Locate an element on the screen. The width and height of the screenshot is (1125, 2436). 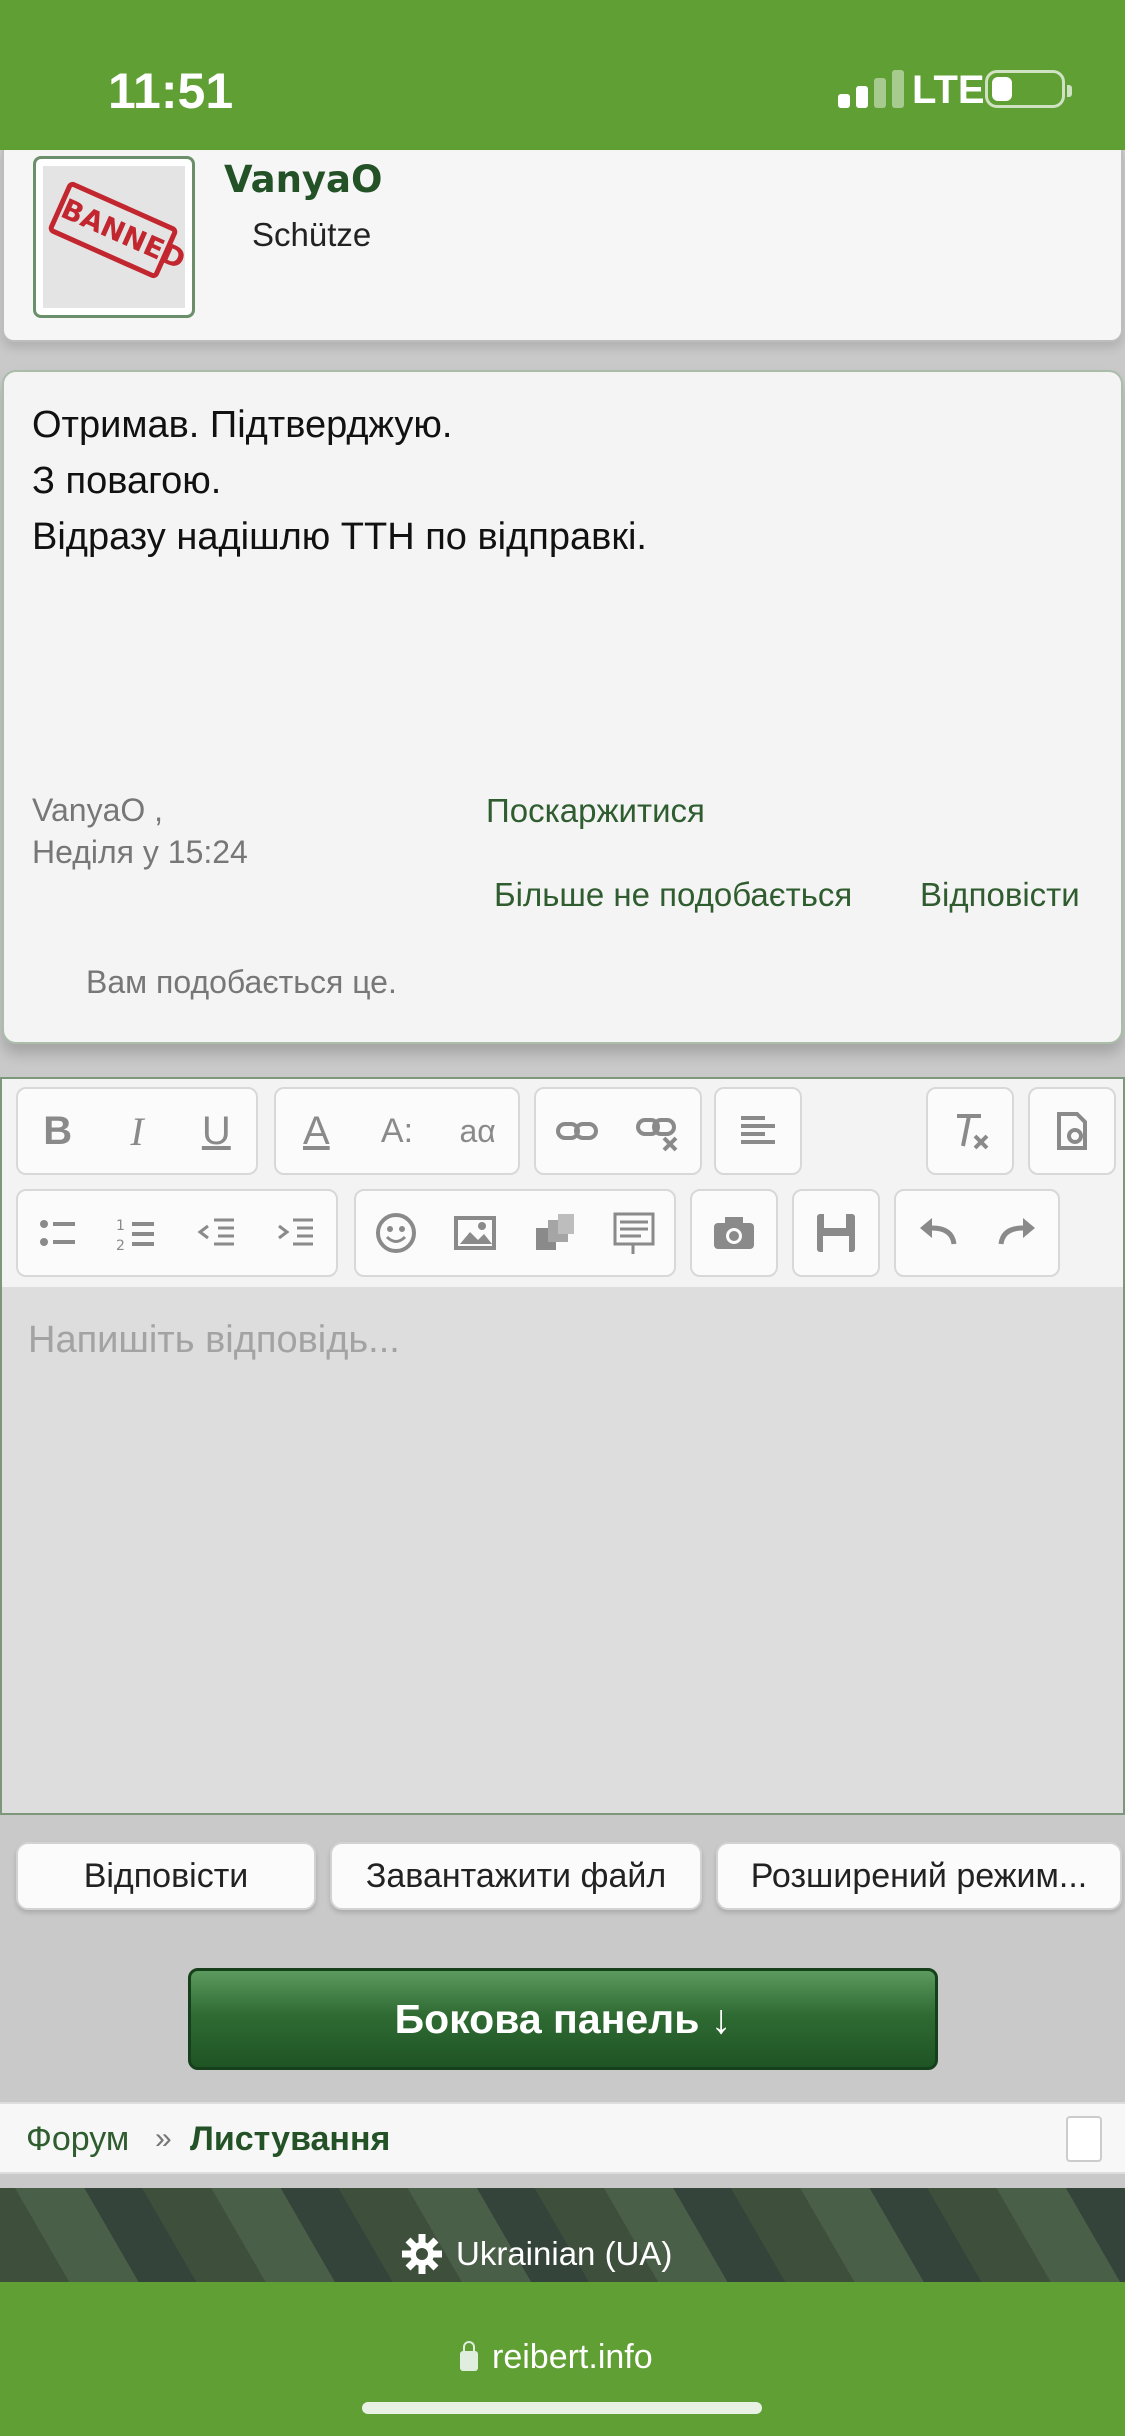
image-icon is located at coordinates (475, 1233).